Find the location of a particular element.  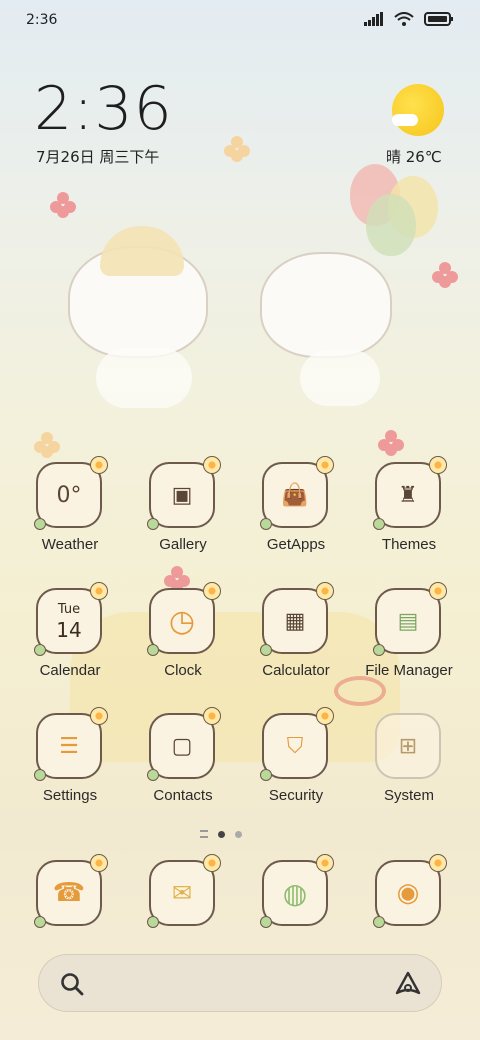

sun-cloud-icon is located at coordinates (418, 110).